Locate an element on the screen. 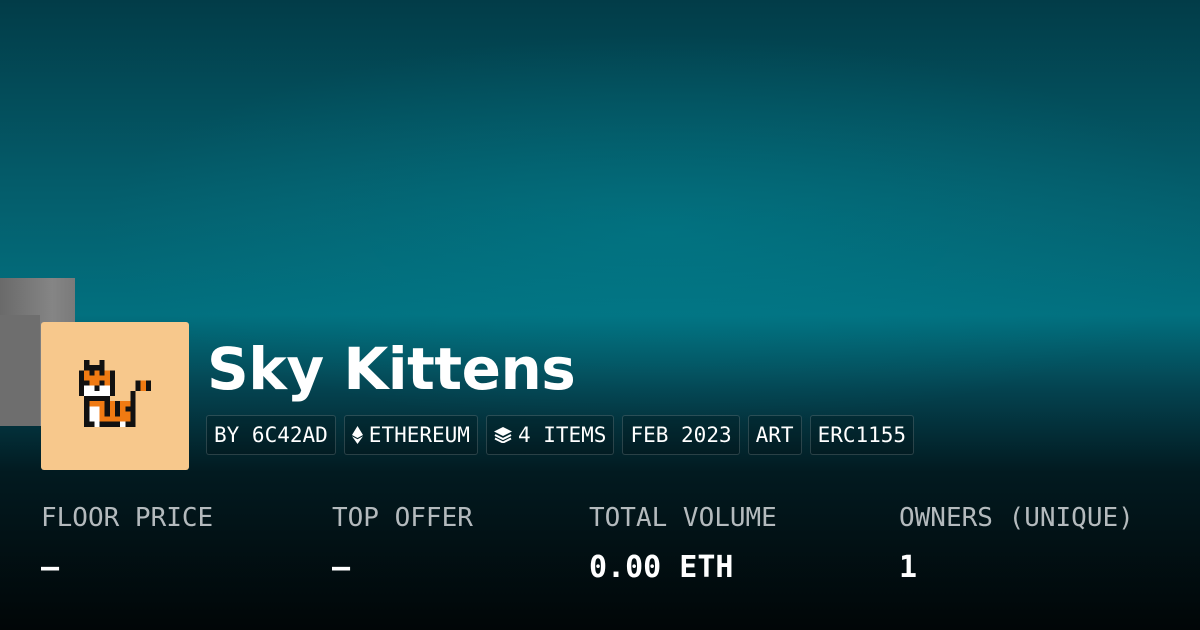  creator-tag-label: BY 6C42AD is located at coordinates (271, 435).